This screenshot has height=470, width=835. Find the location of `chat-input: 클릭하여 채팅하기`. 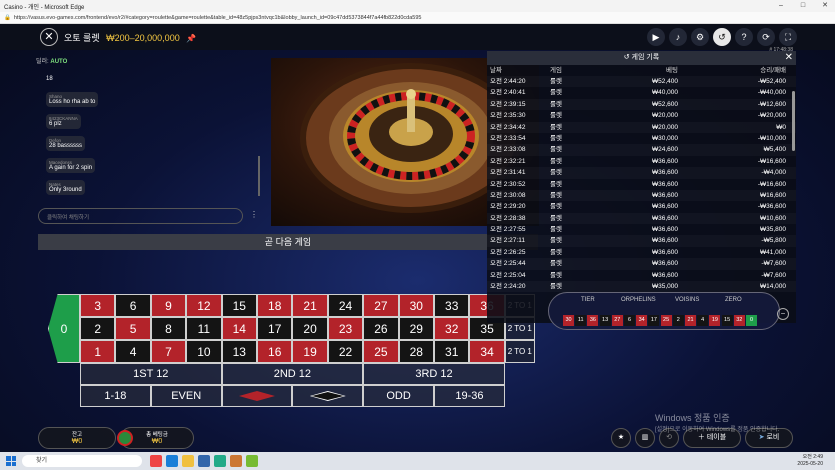

chat-input: 클릭하여 채팅하기 is located at coordinates (140, 216).